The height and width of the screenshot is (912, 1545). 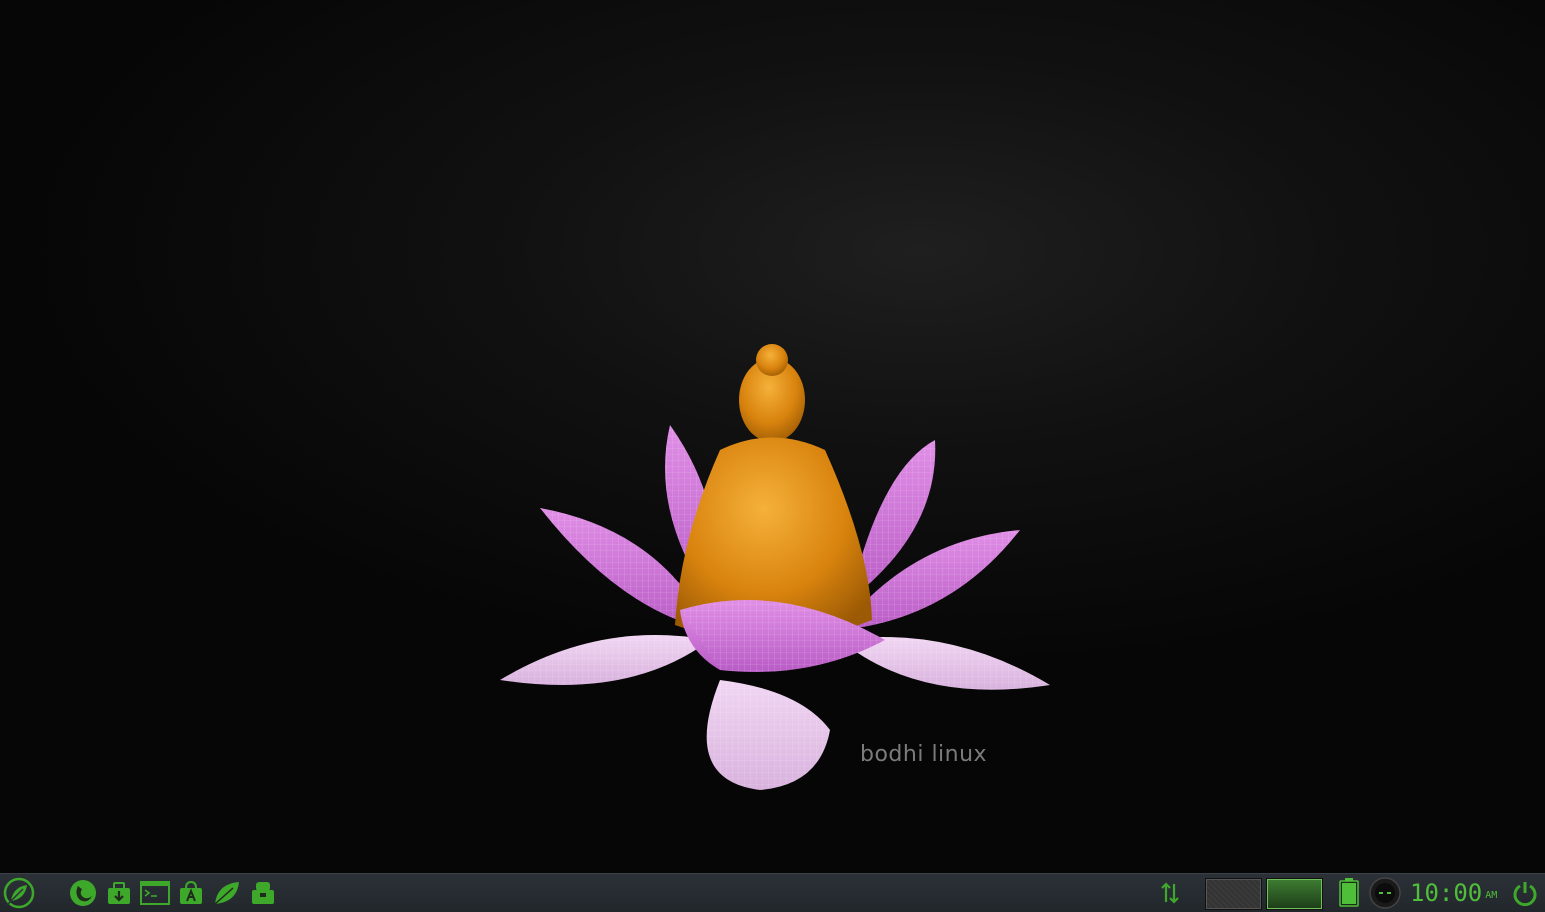 I want to click on firefox-icon, so click(x=83, y=893).